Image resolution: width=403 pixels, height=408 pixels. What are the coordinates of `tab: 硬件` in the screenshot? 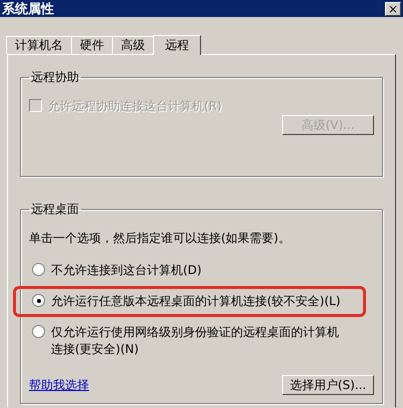 It's located at (92, 45).